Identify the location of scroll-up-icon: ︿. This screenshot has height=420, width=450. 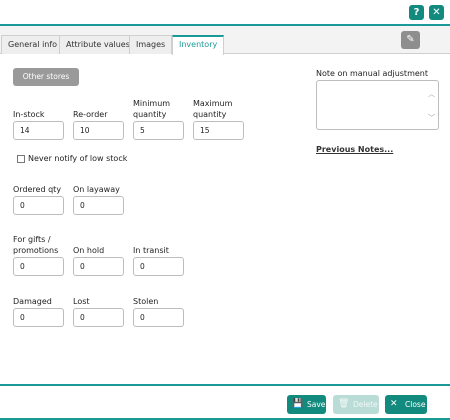
(431, 94).